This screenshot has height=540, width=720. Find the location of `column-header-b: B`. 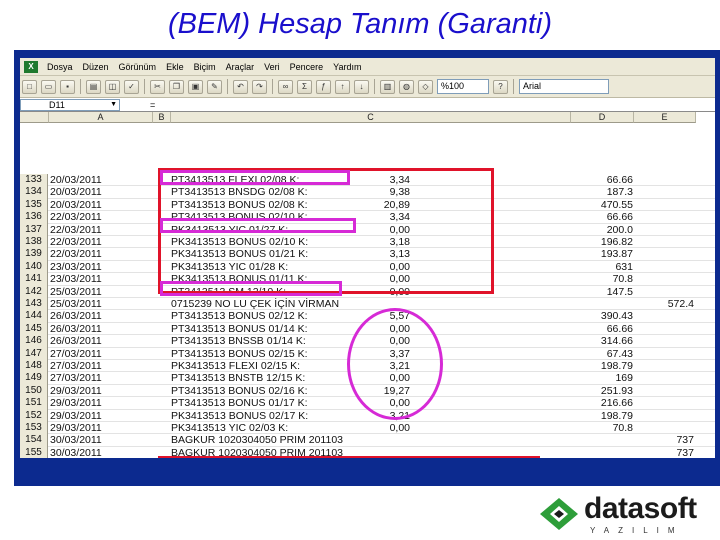

column-header-b: B is located at coordinates (162, 117).